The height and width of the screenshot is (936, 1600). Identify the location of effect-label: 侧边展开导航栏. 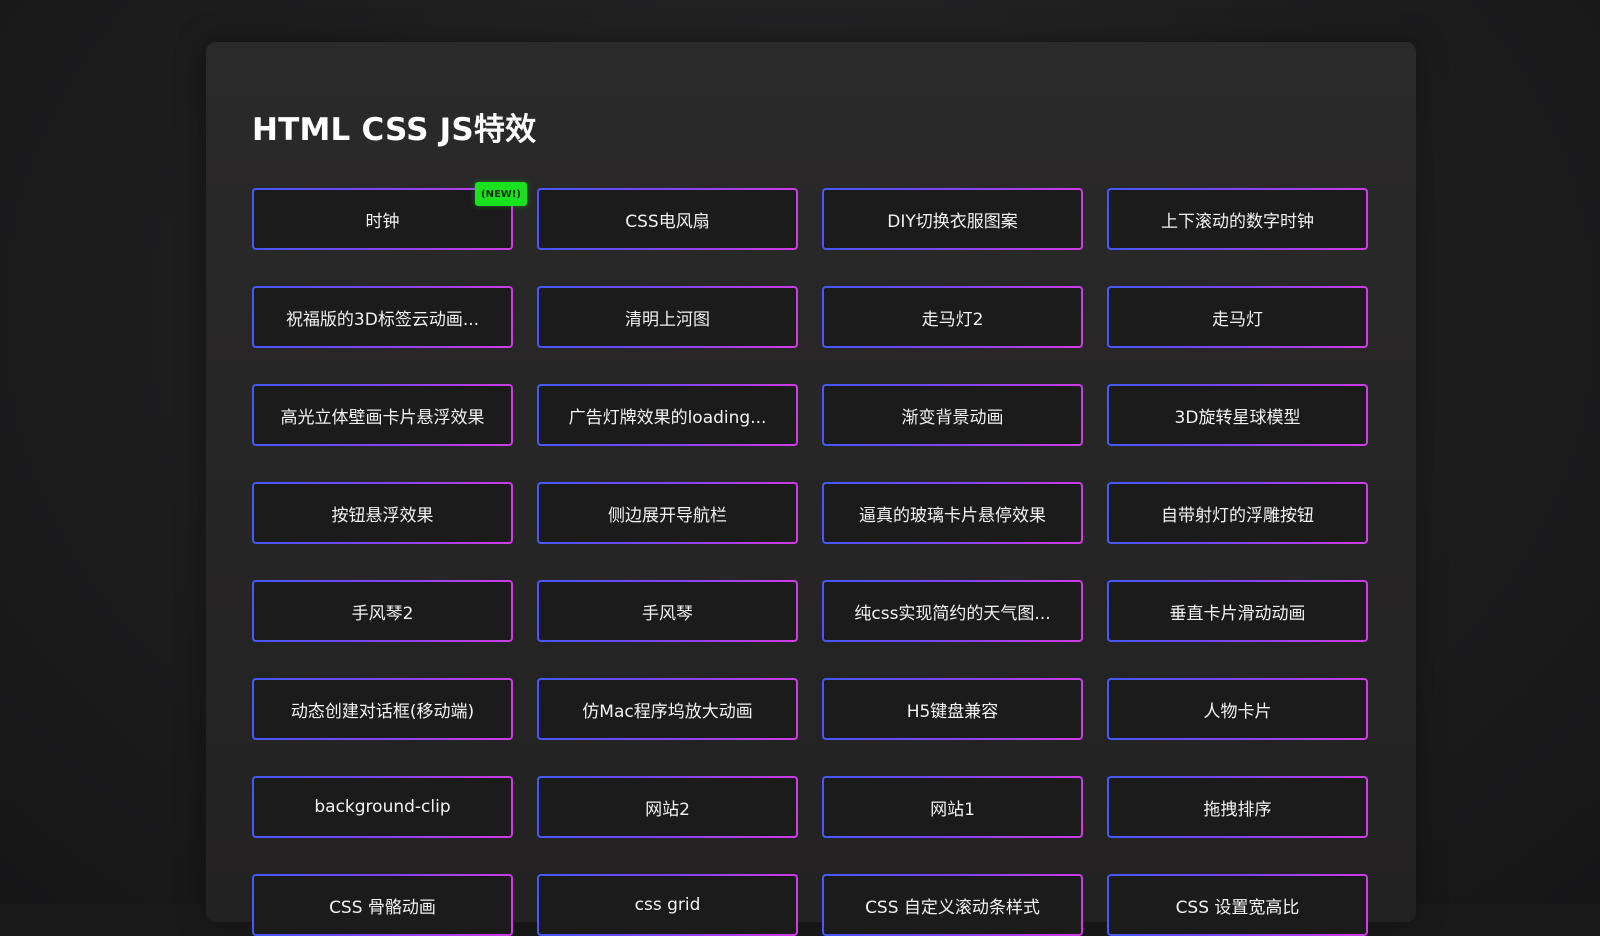
(667, 515).